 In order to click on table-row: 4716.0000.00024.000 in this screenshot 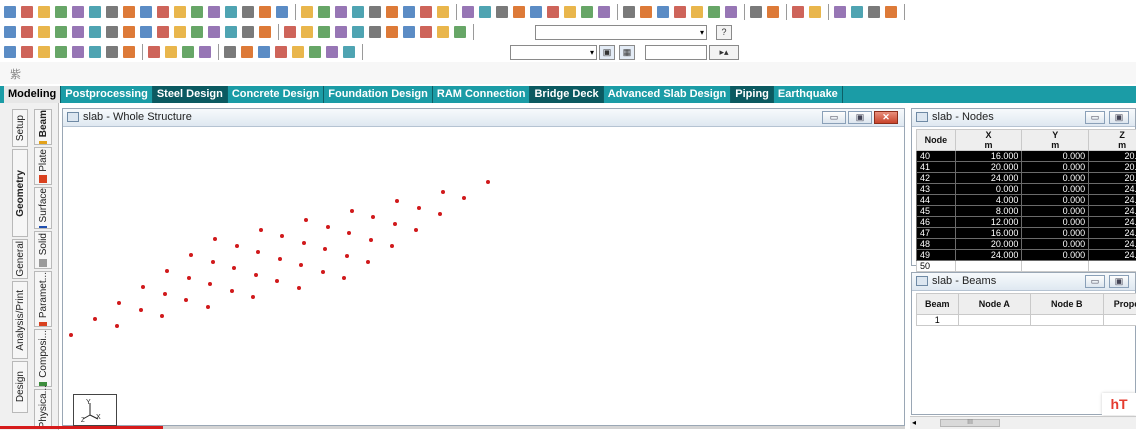, I will do `click(1026, 233)`.